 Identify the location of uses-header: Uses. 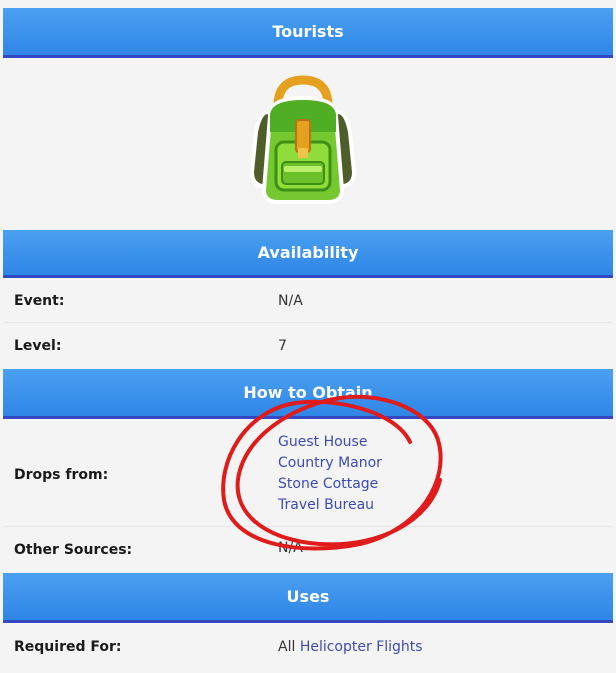
(308, 598).